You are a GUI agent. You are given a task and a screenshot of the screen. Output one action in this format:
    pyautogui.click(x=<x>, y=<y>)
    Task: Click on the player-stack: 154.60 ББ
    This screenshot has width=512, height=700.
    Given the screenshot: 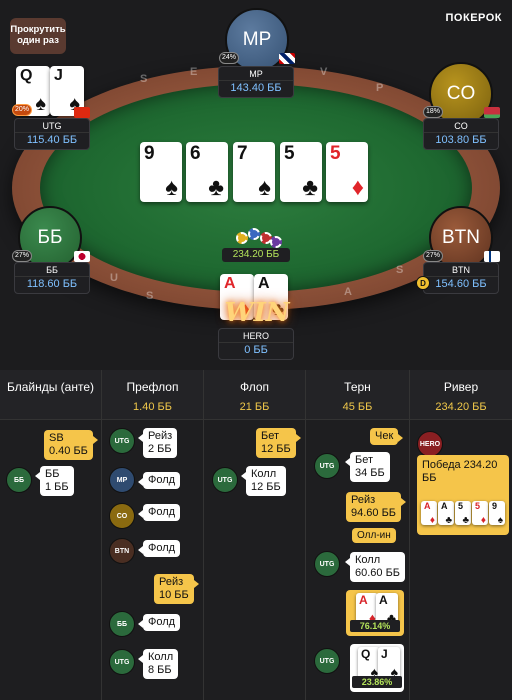 What is the action you would take?
    pyautogui.click(x=461, y=284)
    